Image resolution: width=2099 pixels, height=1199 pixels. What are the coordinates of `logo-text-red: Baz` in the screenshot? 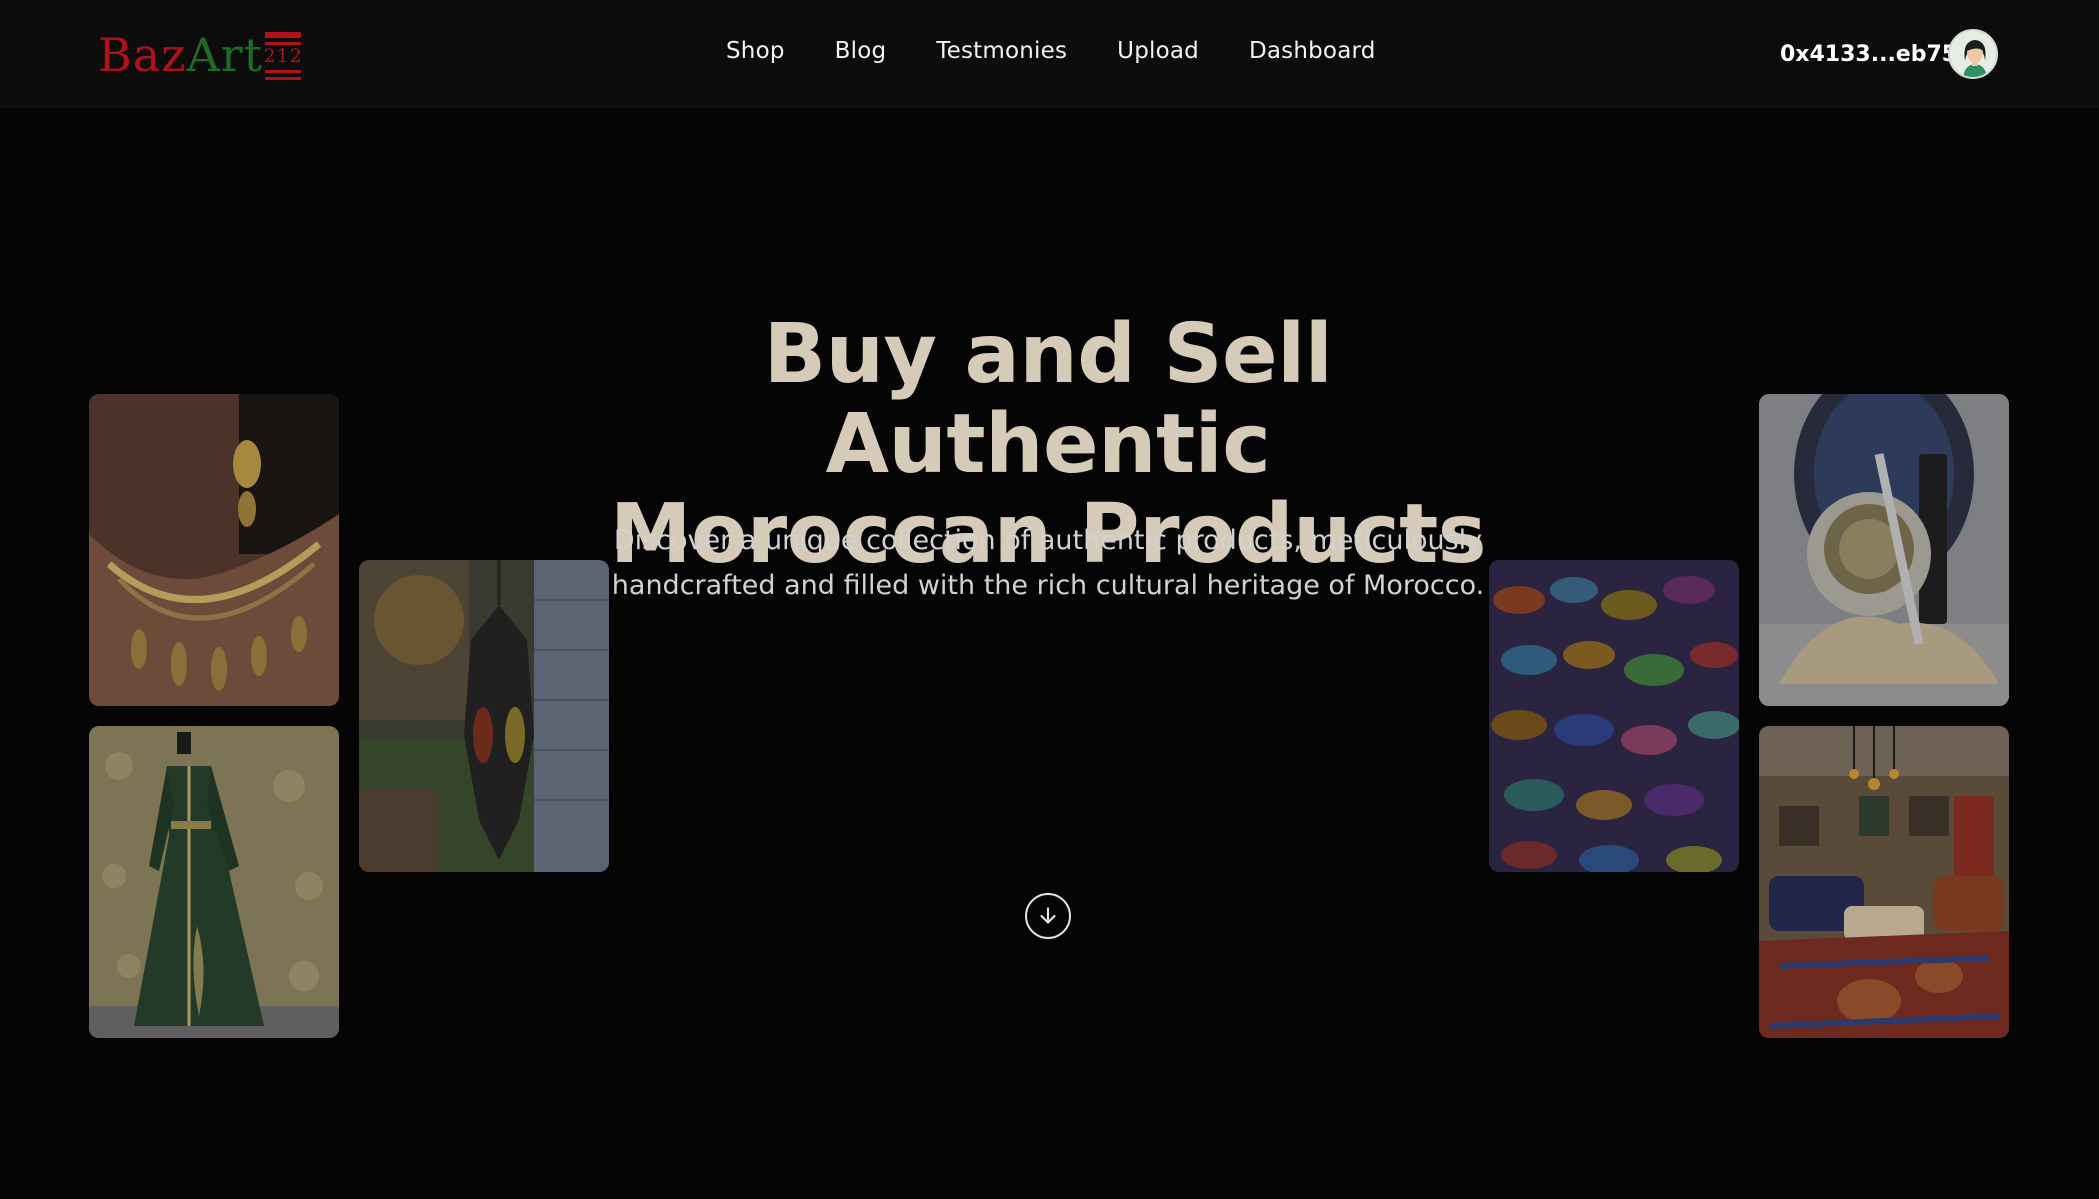 It's located at (142, 55).